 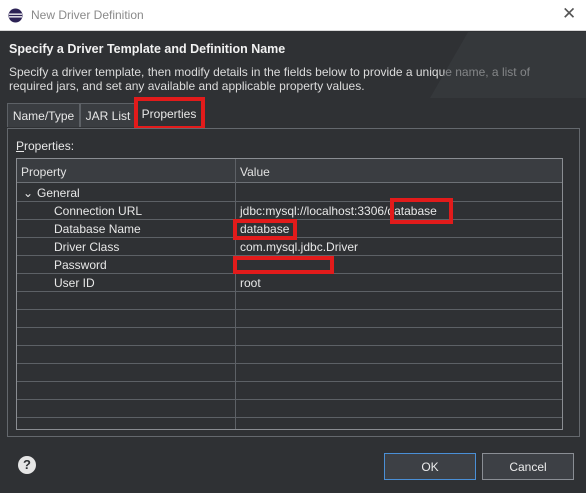 What do you see at coordinates (86, 247) in the screenshot?
I see `property-name: Driver Class` at bounding box center [86, 247].